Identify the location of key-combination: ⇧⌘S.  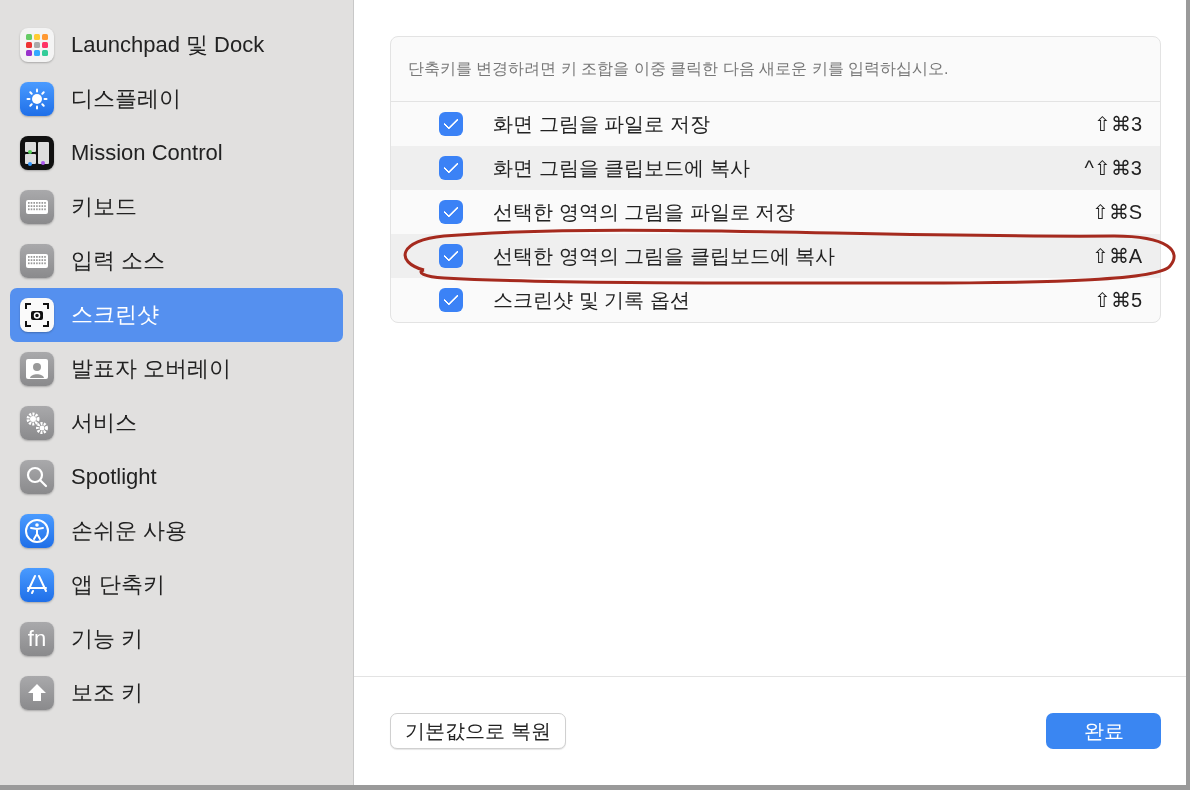
(1116, 212).